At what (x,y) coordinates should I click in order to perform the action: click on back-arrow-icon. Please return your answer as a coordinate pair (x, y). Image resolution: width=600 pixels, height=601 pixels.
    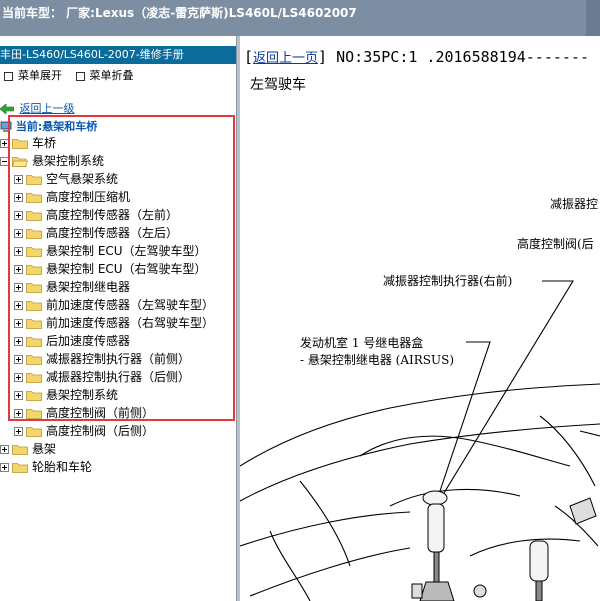
    Looking at the image, I should click on (7, 109).